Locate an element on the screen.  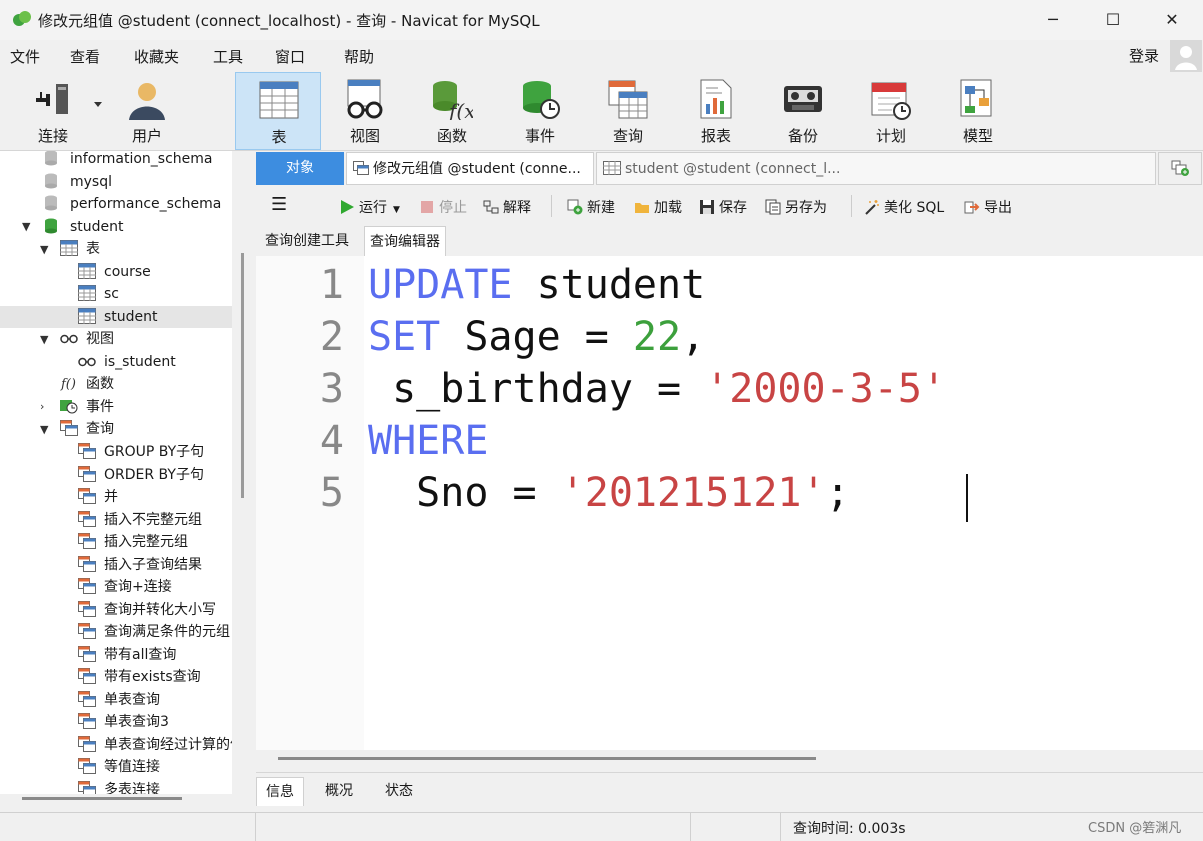
toolbar-backup-button: 备份 is located at coordinates (803, 111).